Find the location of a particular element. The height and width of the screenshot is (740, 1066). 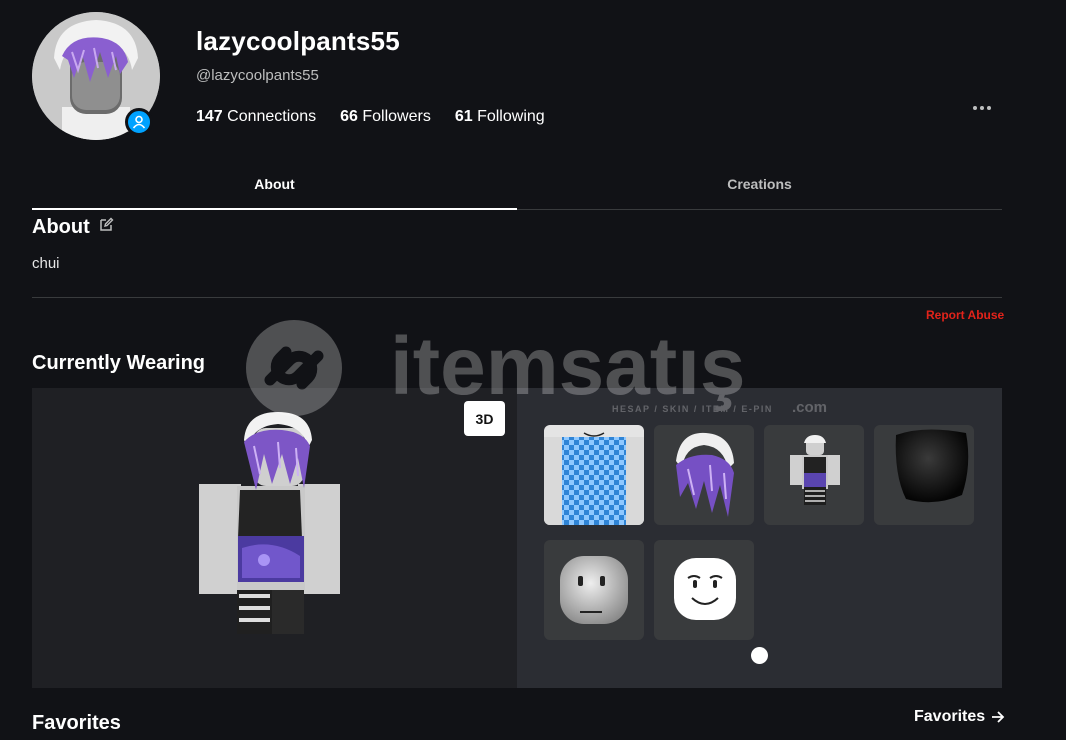

favorites-link-label: Favorites is located at coordinates (950, 716).